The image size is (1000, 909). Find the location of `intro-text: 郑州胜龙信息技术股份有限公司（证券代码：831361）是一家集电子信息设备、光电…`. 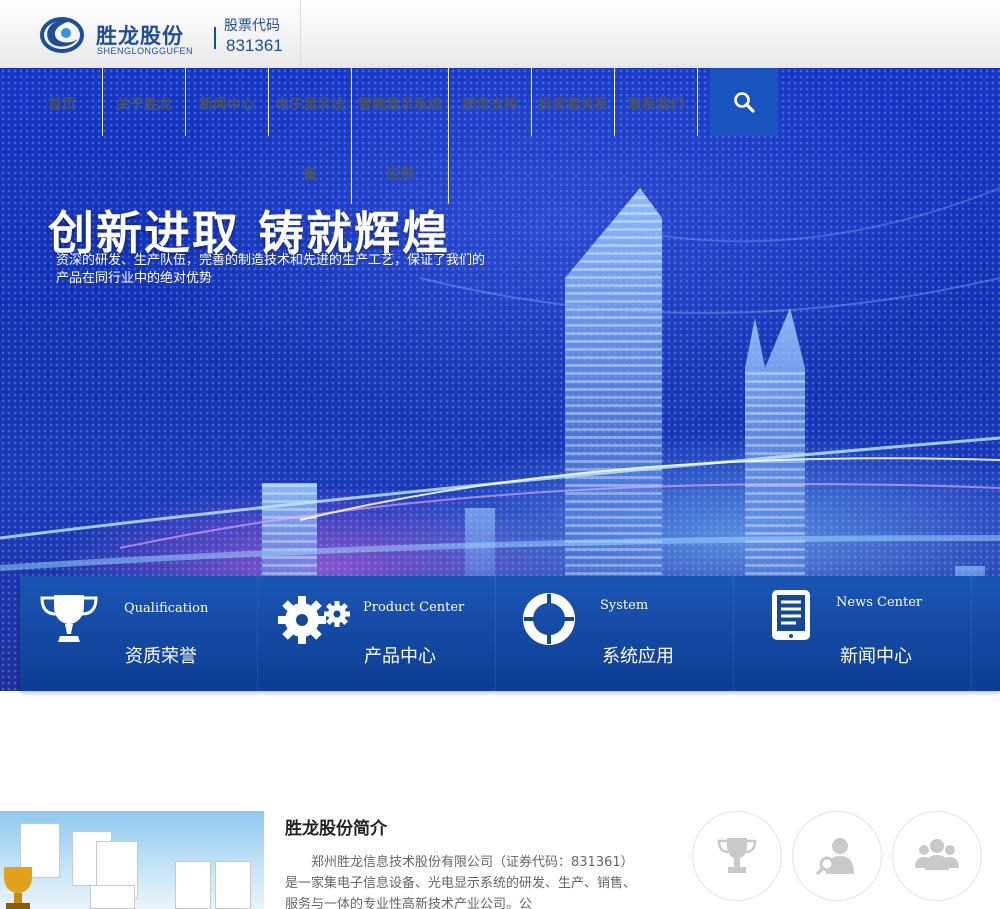

intro-text: 郑州胜龙信息技术股份有限公司（证券代码：831361）是一家集电子信息设备、光电… is located at coordinates (461, 882).